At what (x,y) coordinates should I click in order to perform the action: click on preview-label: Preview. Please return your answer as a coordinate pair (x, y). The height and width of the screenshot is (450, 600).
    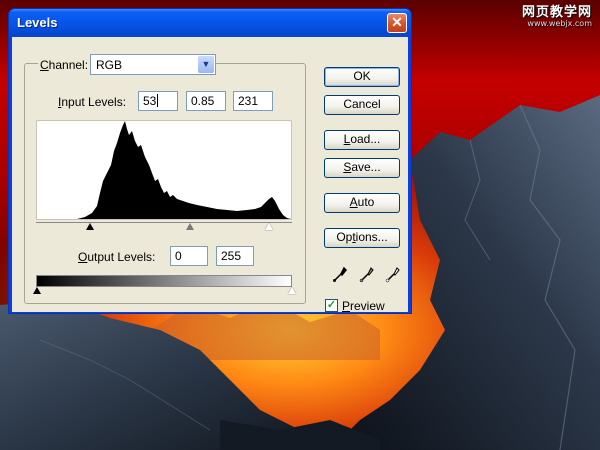
    Looking at the image, I should click on (363, 306).